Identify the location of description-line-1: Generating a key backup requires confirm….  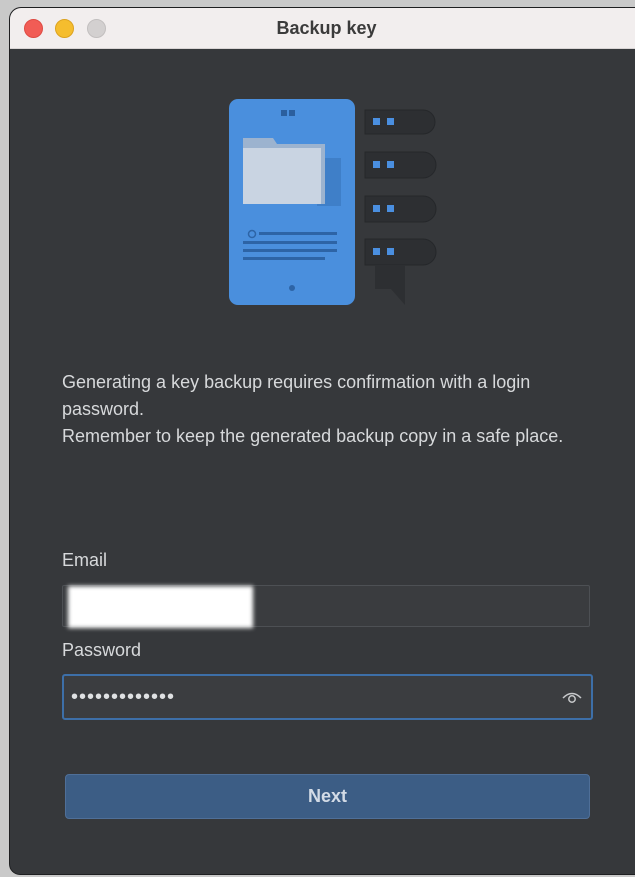
(296, 395).